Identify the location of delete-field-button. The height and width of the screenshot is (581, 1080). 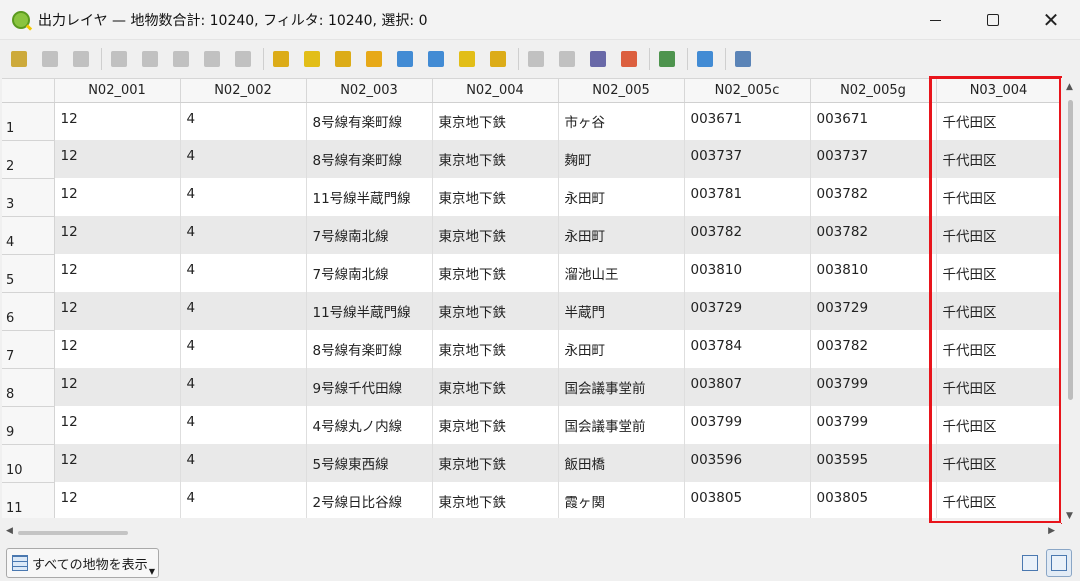
(567, 59).